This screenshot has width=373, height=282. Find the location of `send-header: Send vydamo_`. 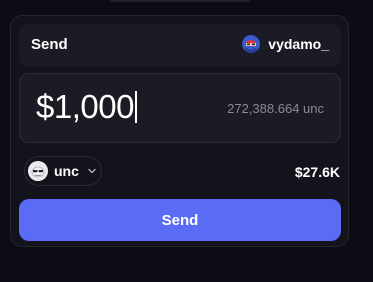

send-header: Send vydamo_ is located at coordinates (180, 45).